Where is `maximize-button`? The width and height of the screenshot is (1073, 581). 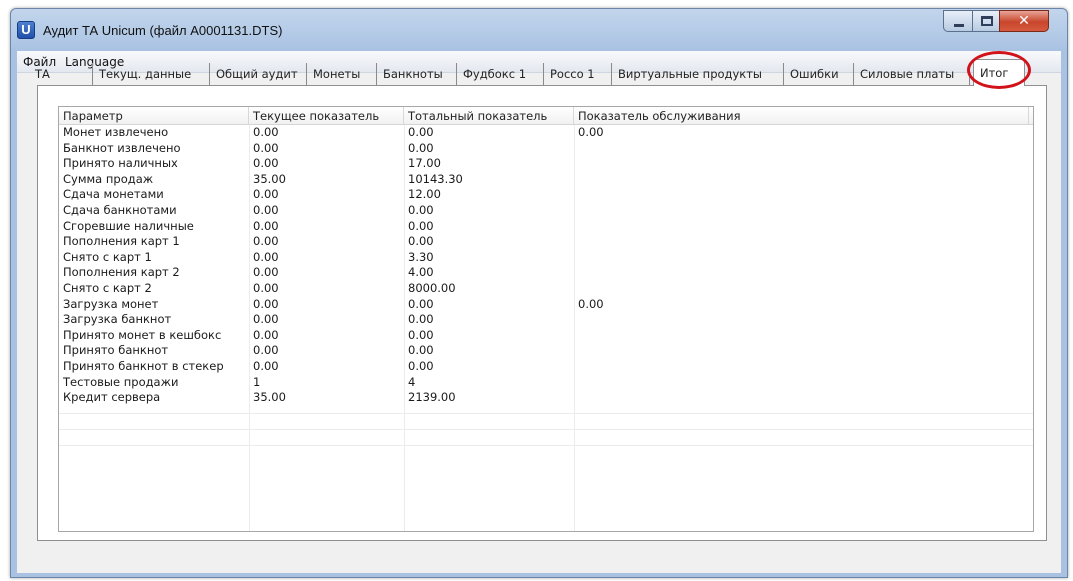
maximize-button is located at coordinates (986, 21).